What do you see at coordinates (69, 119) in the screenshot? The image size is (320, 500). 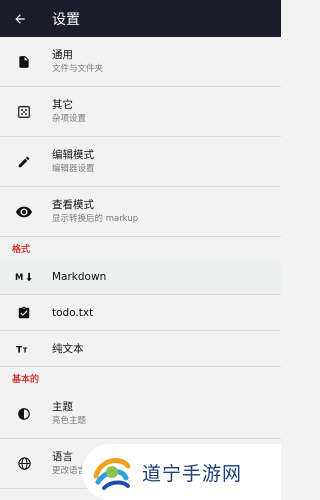 I see `item-sublabel: 杂项设置` at bounding box center [69, 119].